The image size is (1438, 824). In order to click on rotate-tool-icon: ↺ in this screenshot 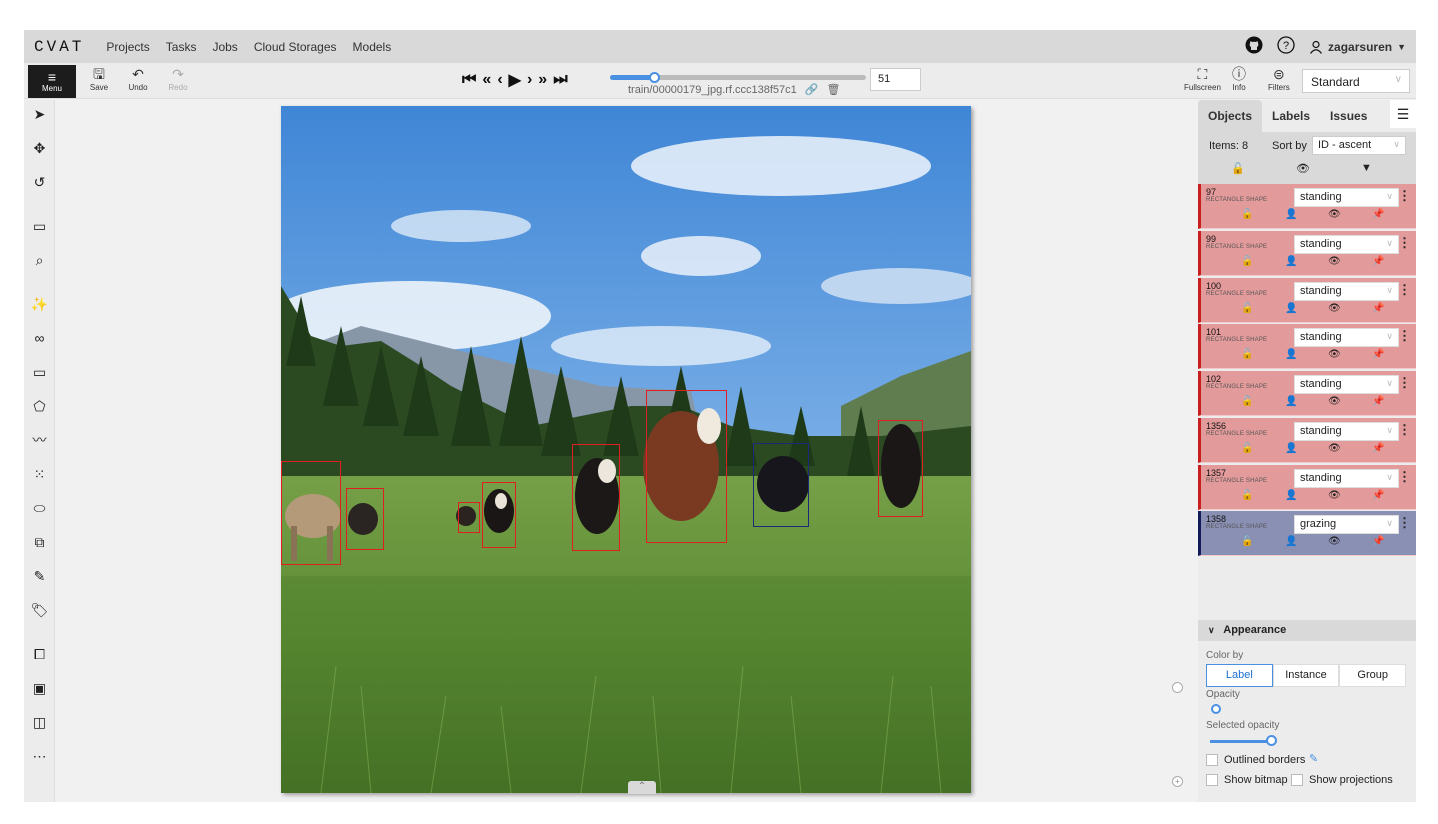, I will do `click(39, 182)`.